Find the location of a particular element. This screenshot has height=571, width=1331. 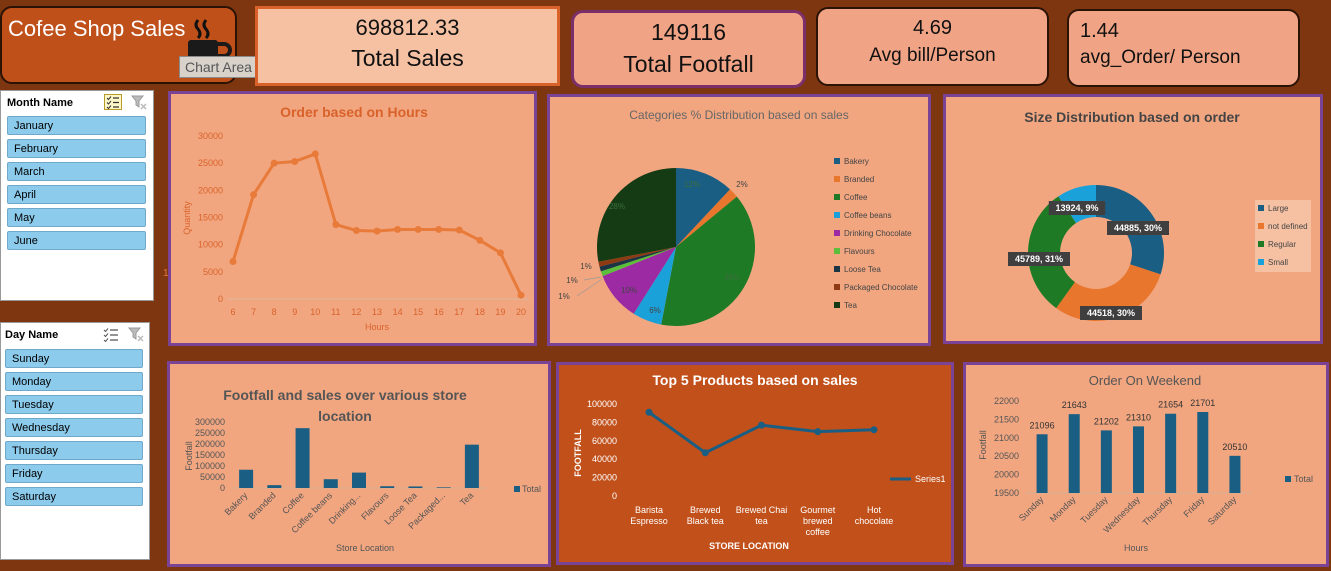

kpi-avg-order-label: avg_Order/ Person is located at coordinates (1160, 57).